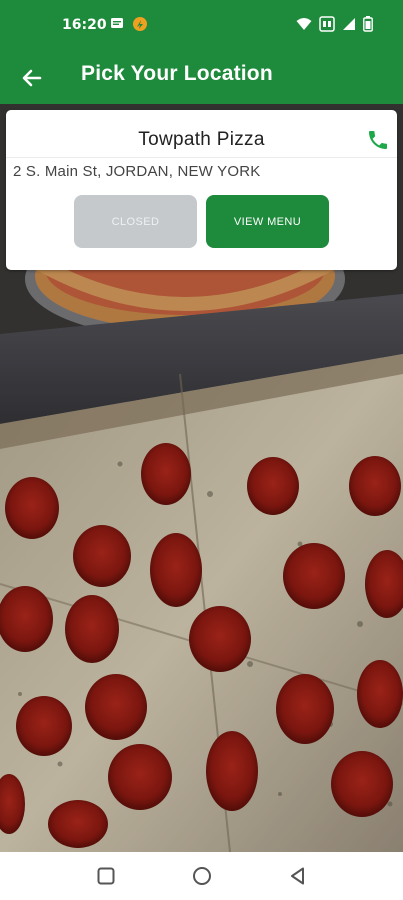  I want to click on view-menu-button: VIEW MENU, so click(267, 221).